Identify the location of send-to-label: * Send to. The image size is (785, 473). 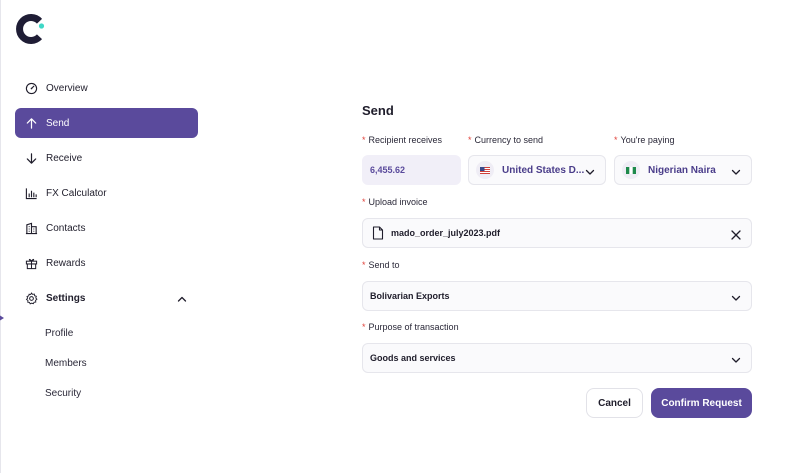
(381, 265).